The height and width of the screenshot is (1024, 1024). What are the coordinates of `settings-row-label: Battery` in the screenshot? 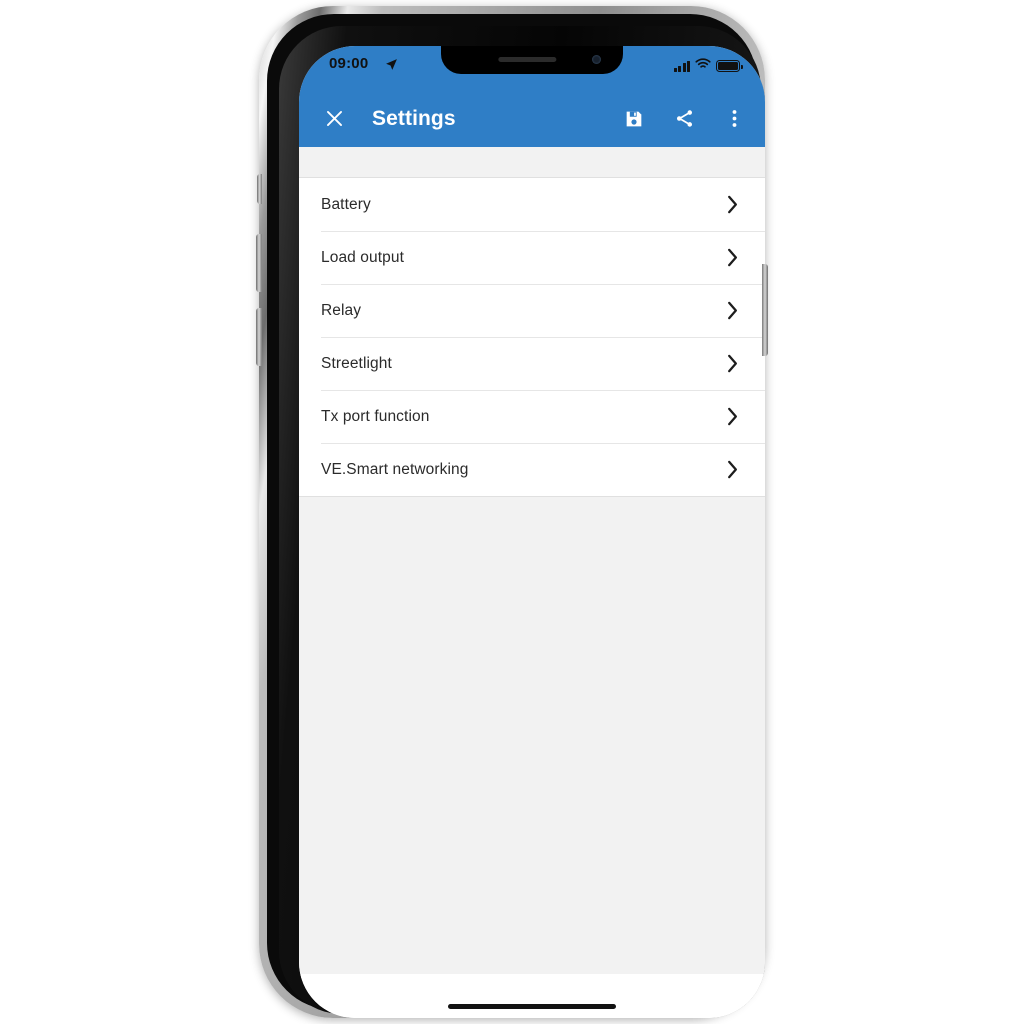 It's located at (346, 204).